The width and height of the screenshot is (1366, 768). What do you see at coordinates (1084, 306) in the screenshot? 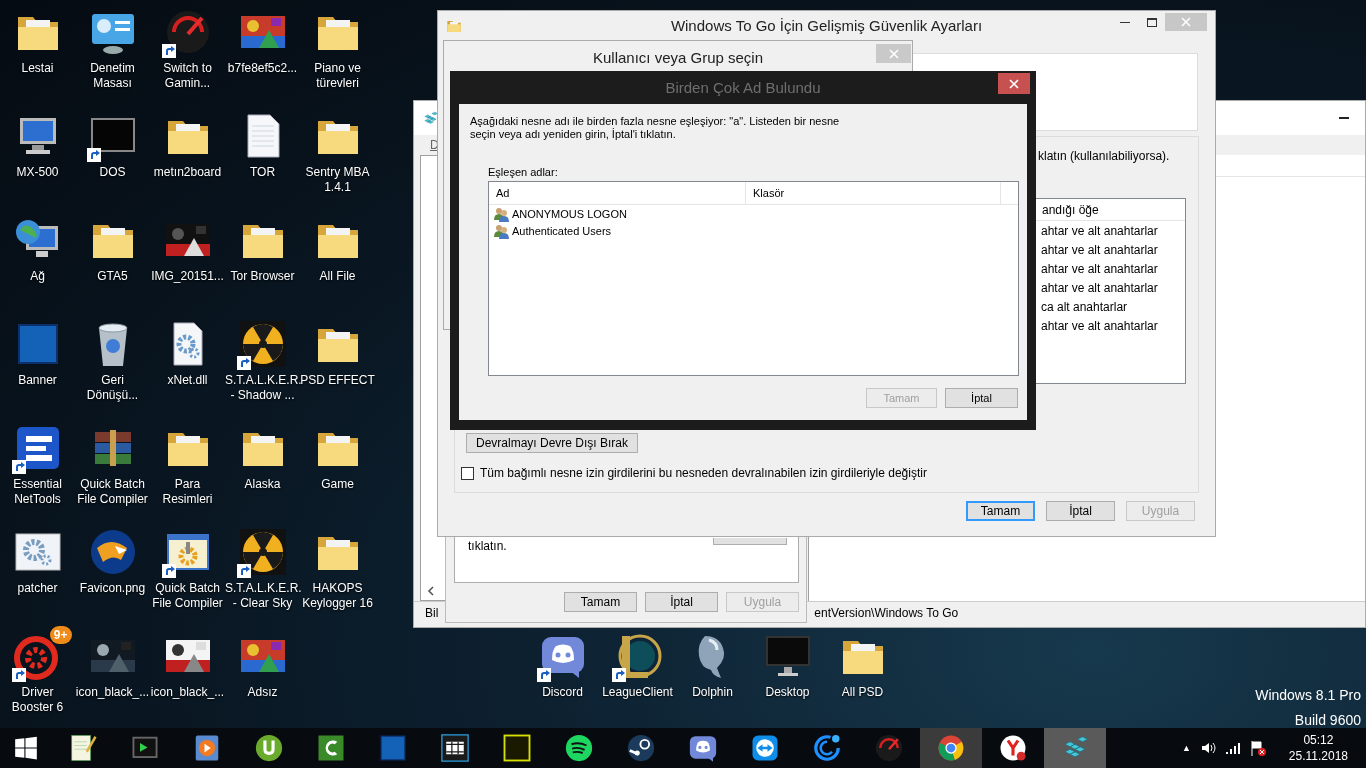
I see `list-cell: ca alt anahtarlar` at bounding box center [1084, 306].